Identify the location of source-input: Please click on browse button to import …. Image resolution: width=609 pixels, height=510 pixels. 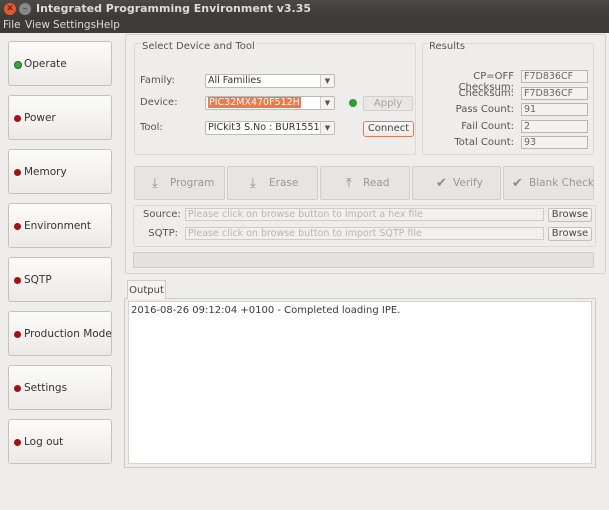
(364, 214).